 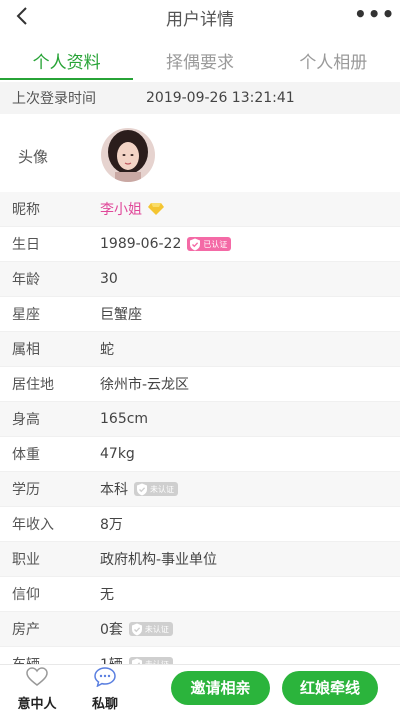 I want to click on row-occupation: 职业 政府机构-事业单位, so click(x=200, y=559).